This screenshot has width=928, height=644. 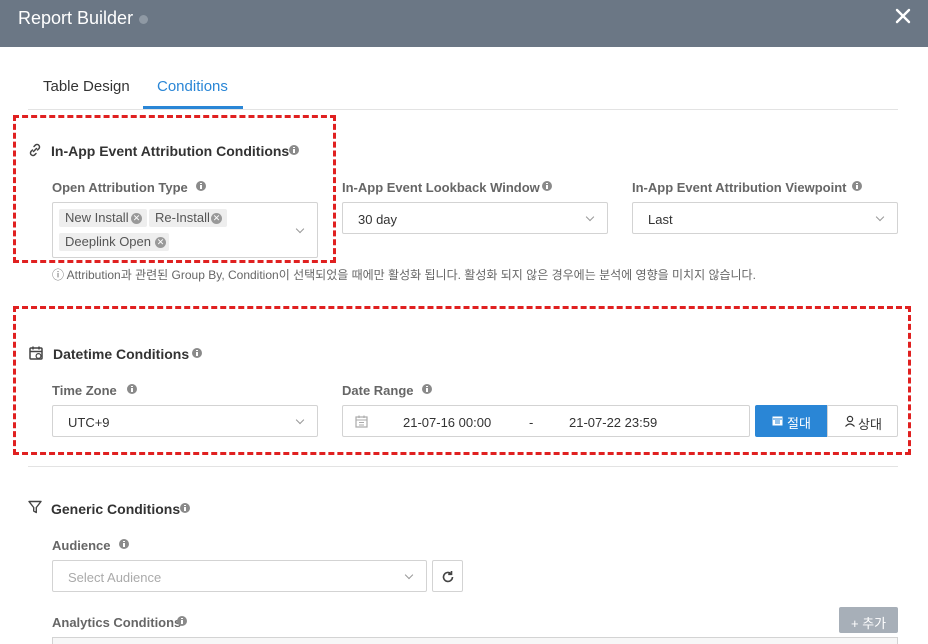 I want to click on audience-placeholder: Select Audience, so click(x=115, y=577).